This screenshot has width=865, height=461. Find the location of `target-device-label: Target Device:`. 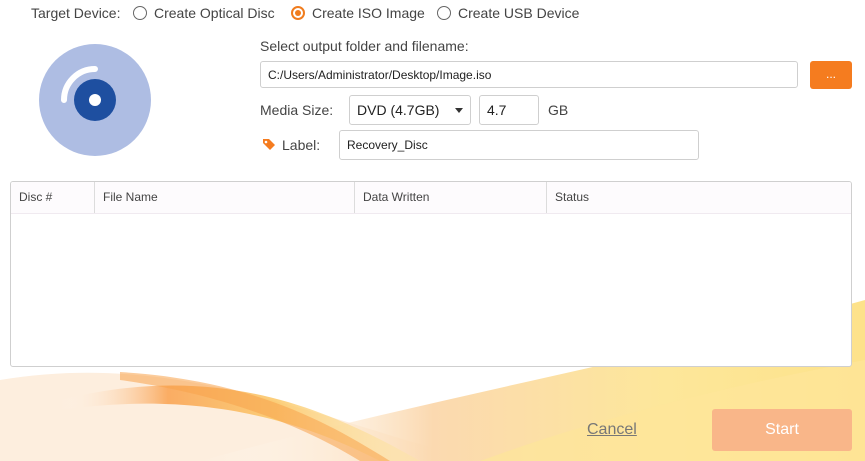

target-device-label: Target Device: is located at coordinates (76, 13).